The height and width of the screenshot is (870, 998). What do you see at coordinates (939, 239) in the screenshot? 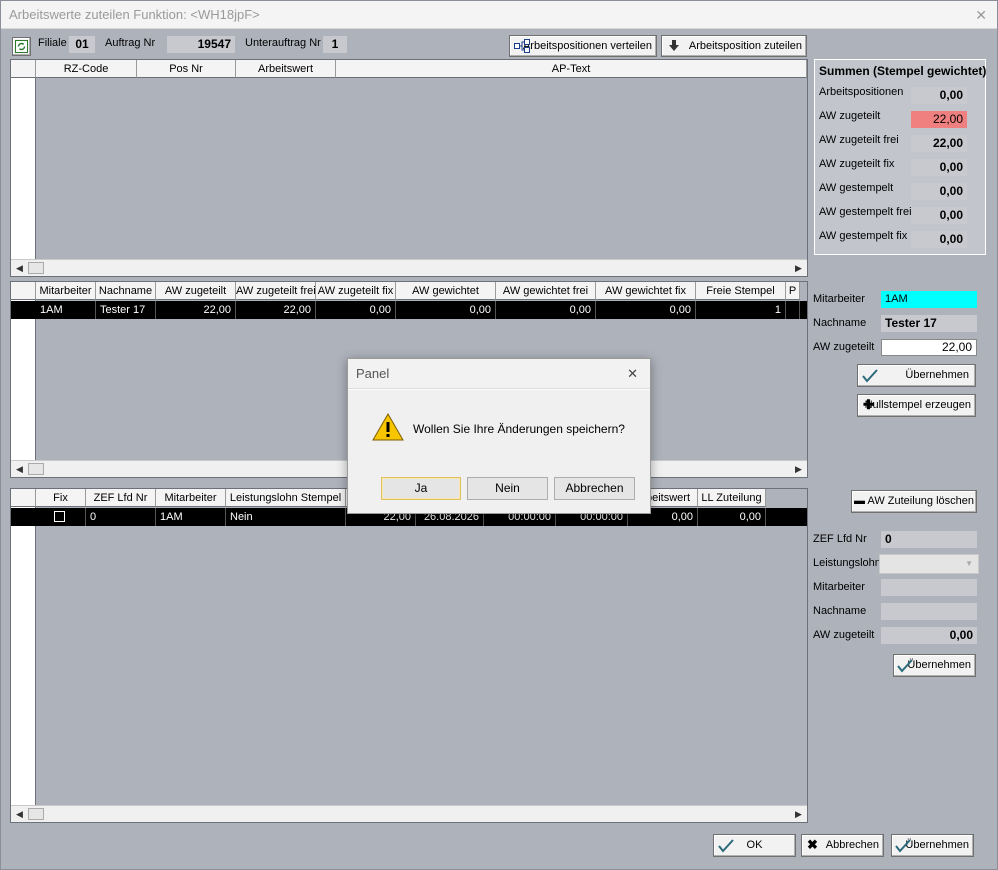
I see `summen-value-6: 0,00` at bounding box center [939, 239].